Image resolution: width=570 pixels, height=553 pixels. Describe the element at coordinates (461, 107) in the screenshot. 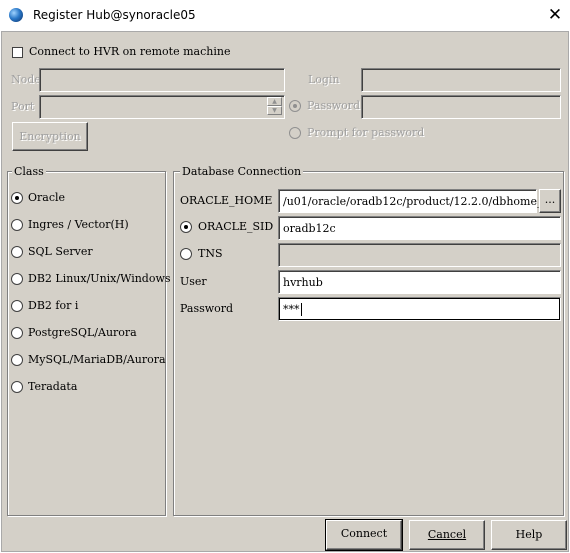

I see `remote-password-input` at that location.